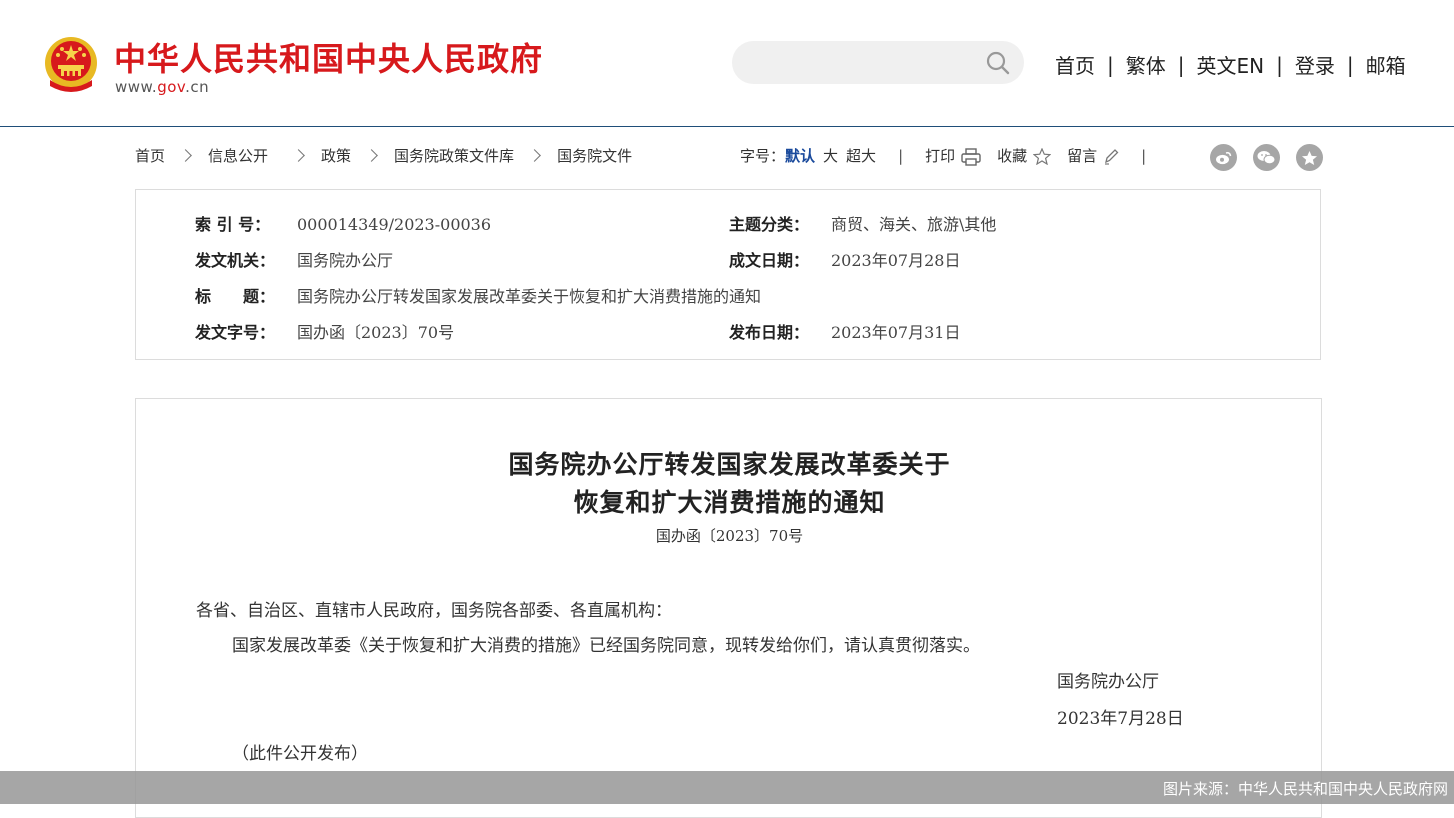 Image resolution: width=1454 pixels, height=818 pixels. I want to click on search-input, so click(867, 63).